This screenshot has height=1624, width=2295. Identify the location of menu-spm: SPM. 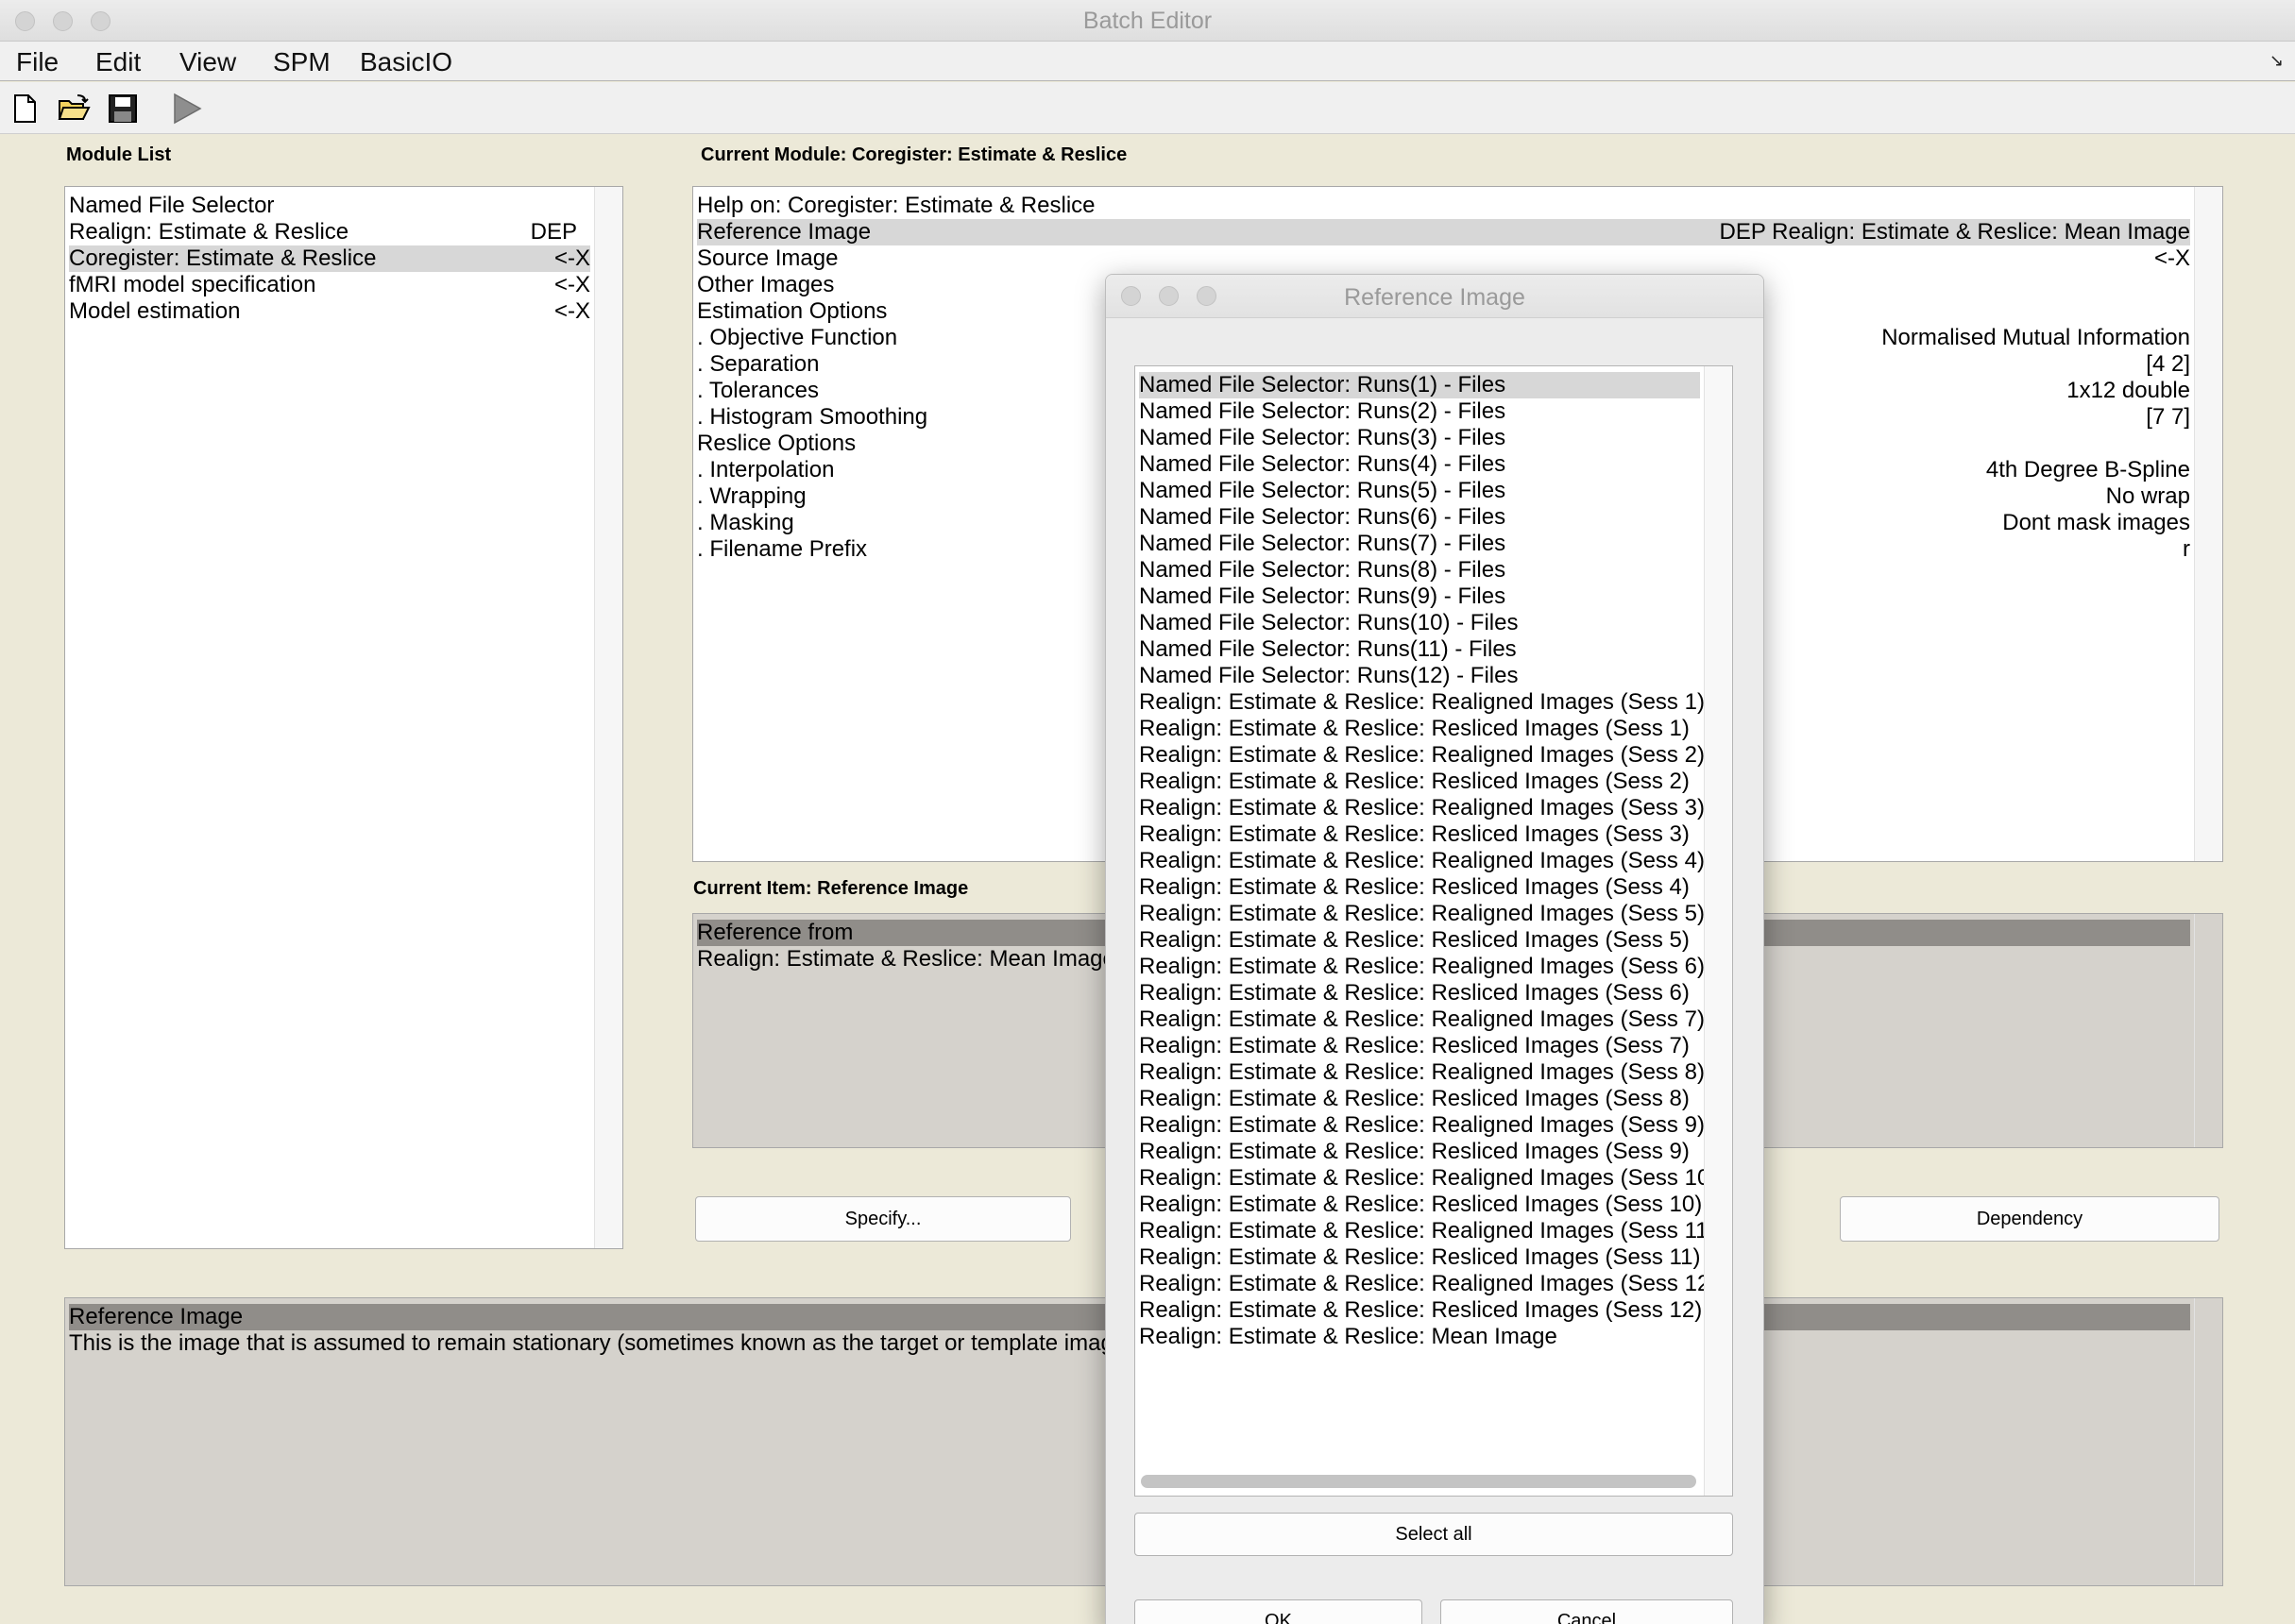
(302, 62).